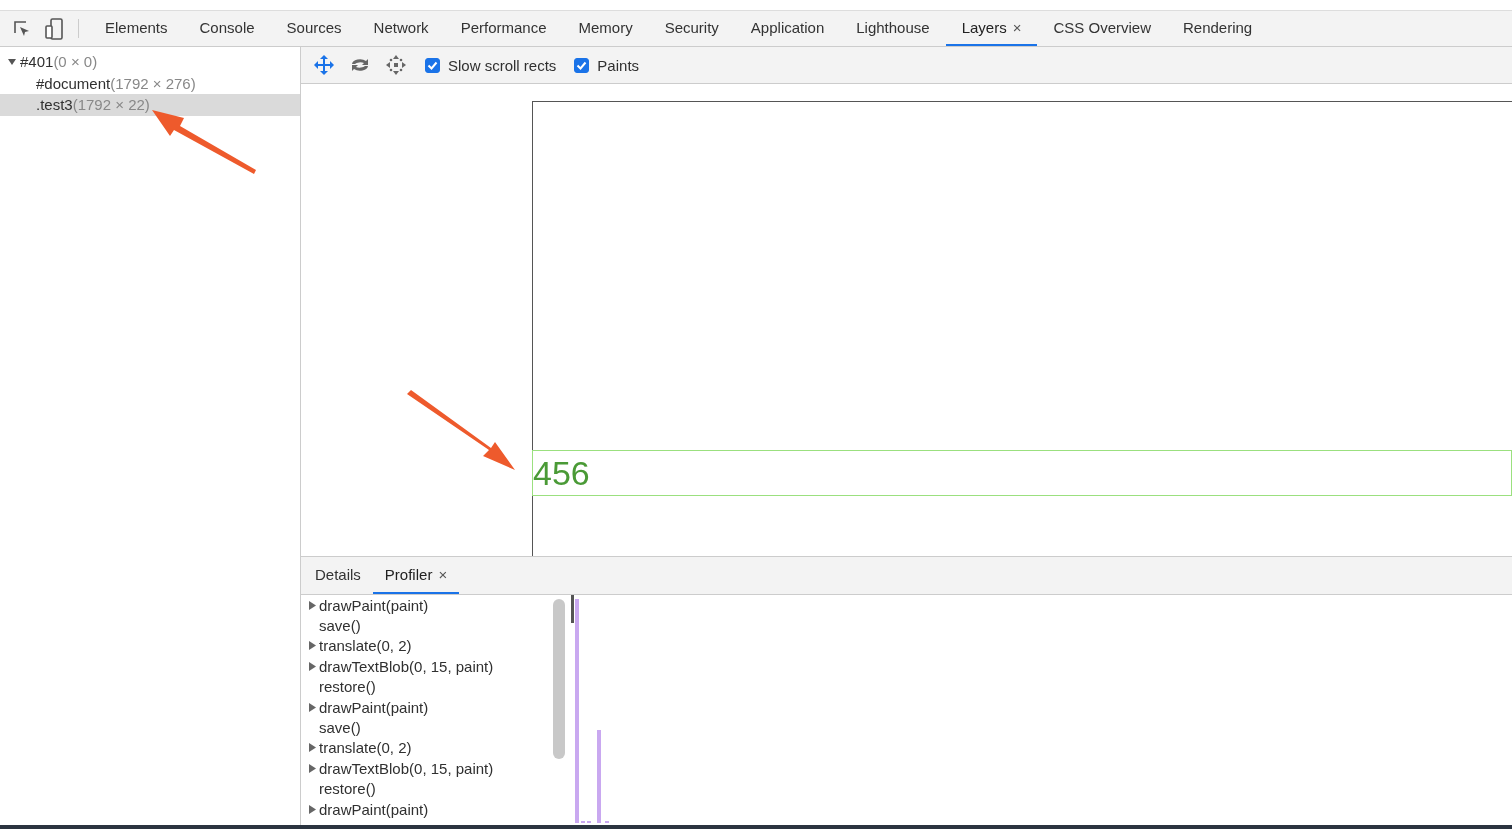  I want to click on layer-text: 456, so click(561, 473).